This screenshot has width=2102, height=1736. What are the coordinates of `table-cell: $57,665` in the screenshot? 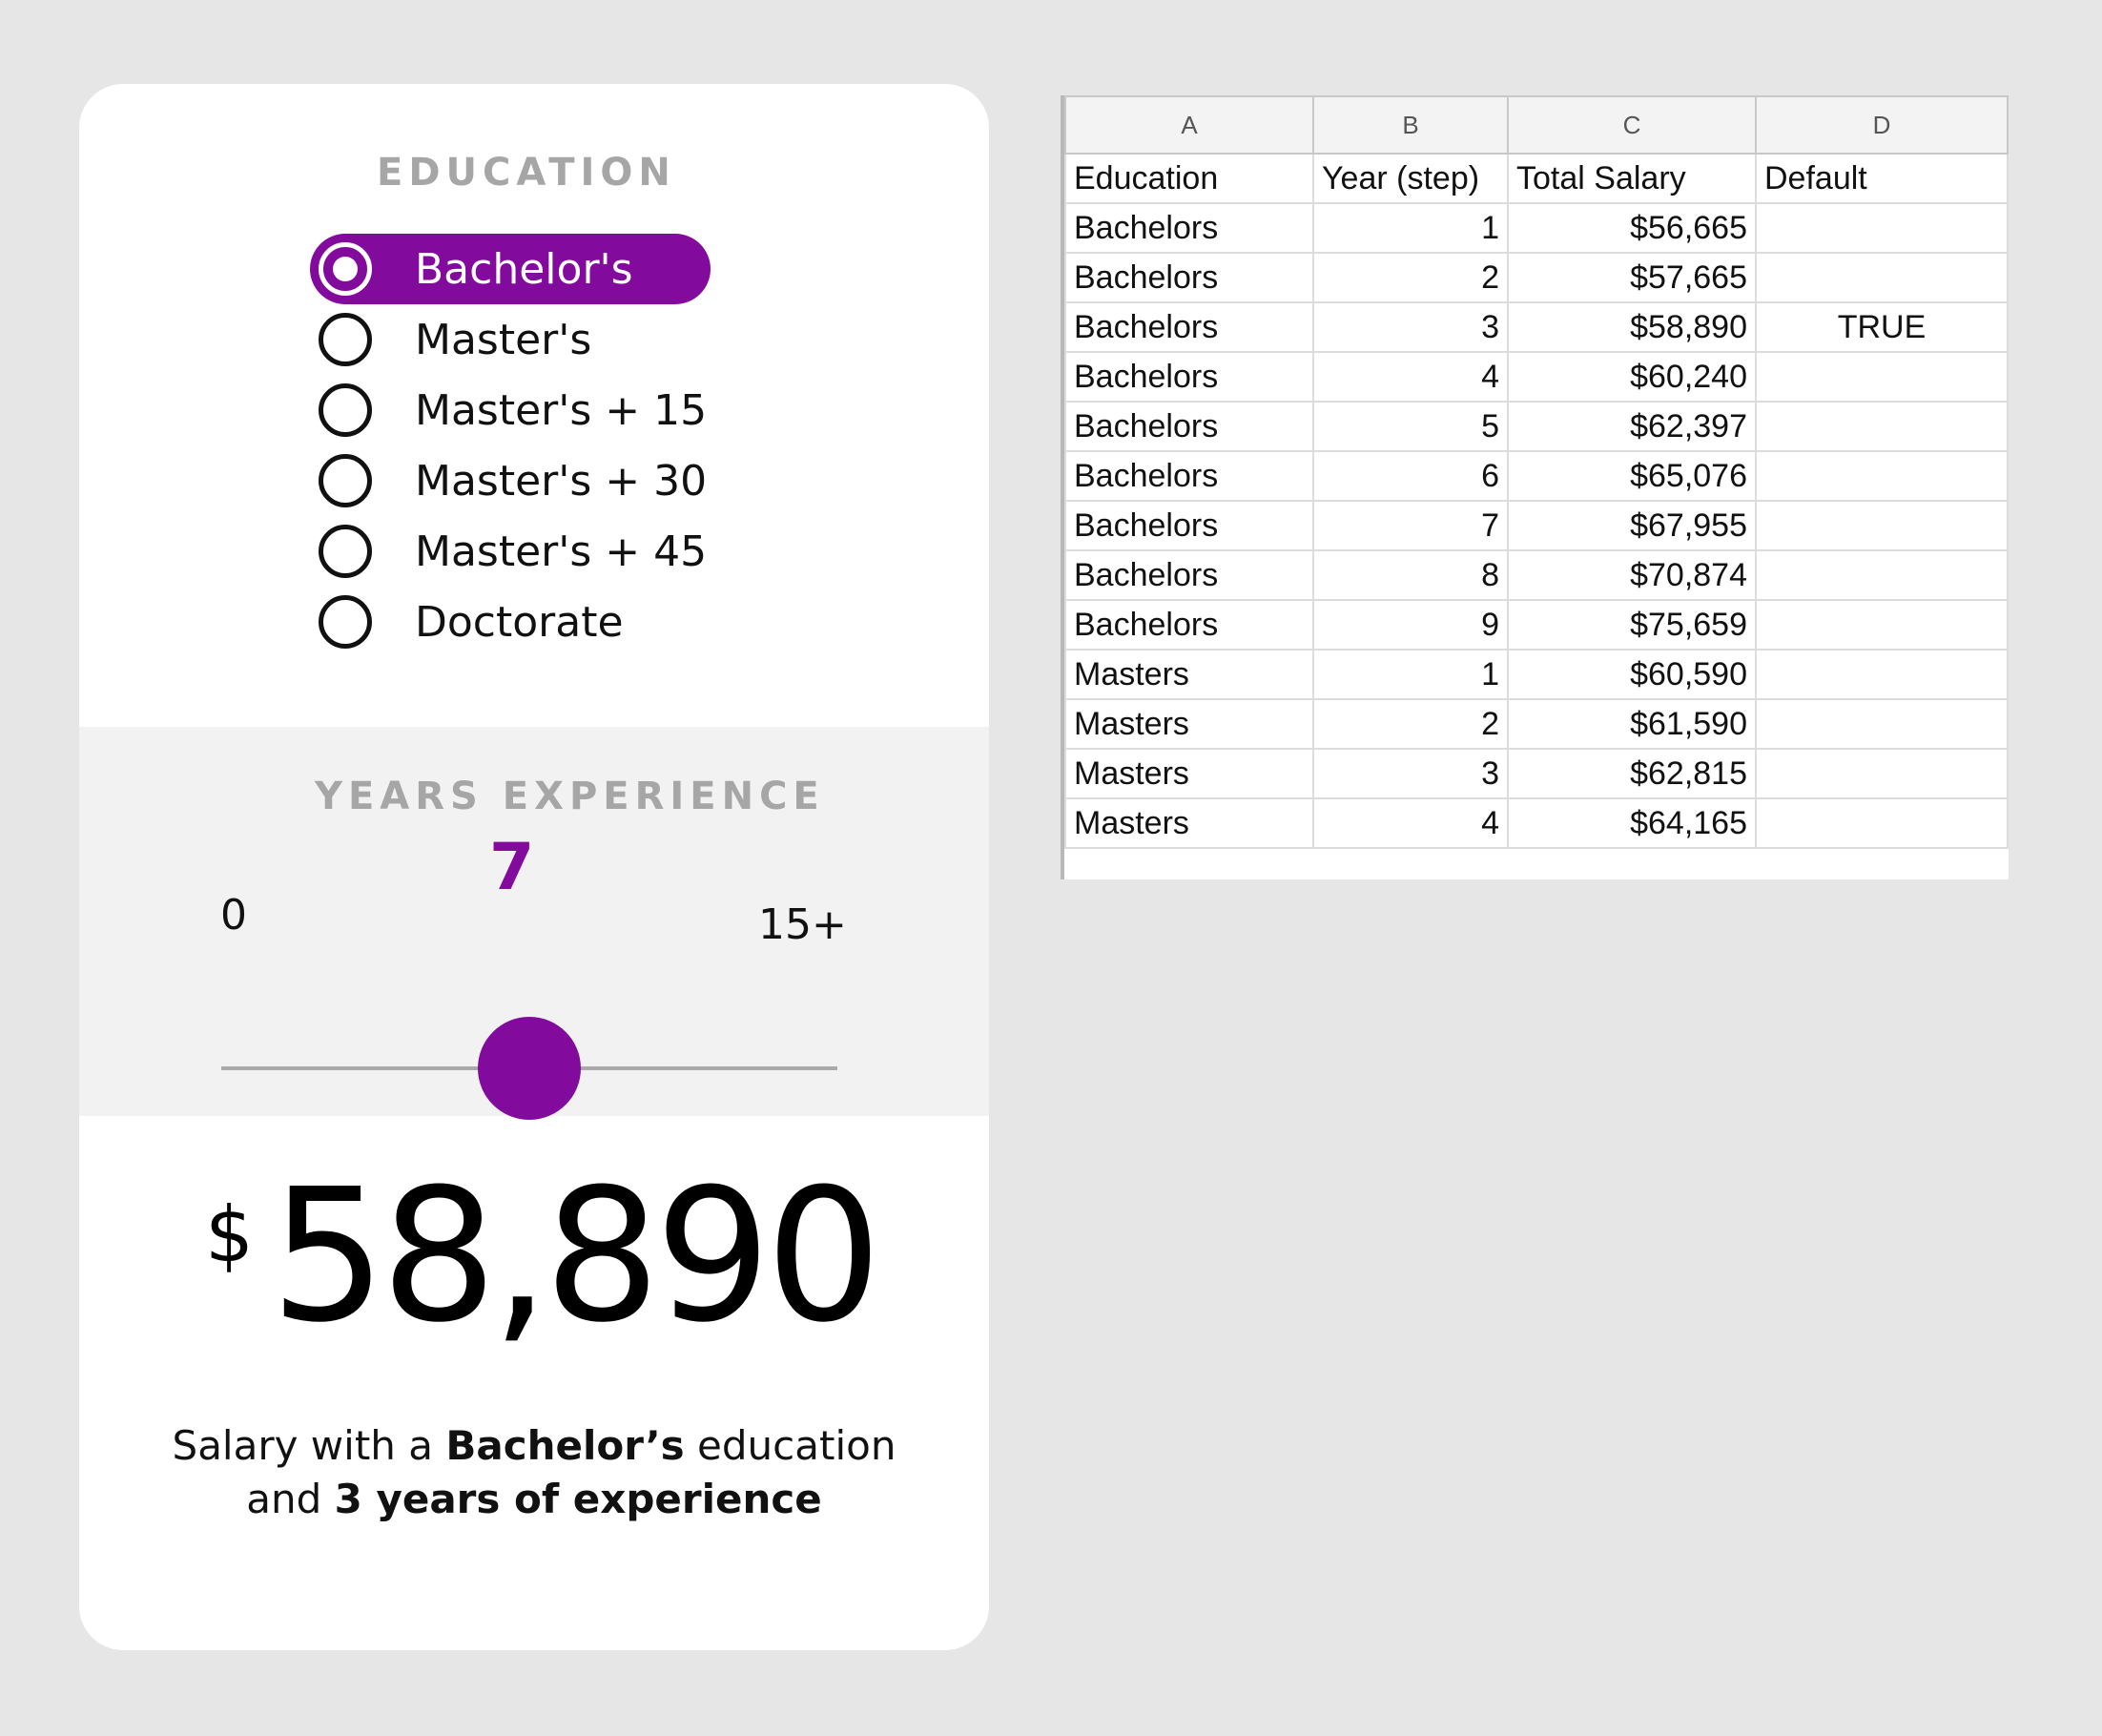 It's located at (1632, 277).